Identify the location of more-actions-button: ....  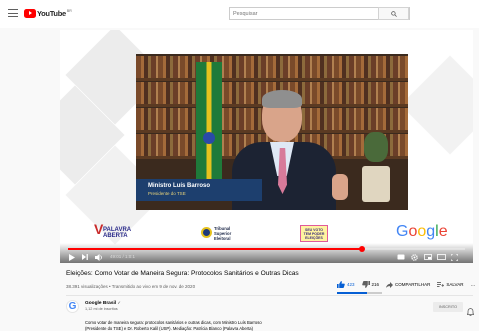
(472, 285).